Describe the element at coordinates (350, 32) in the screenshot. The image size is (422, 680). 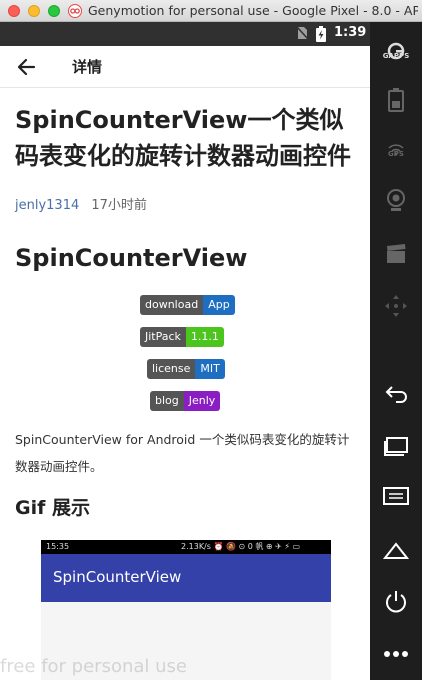
I see `status-time: 1:39` at that location.